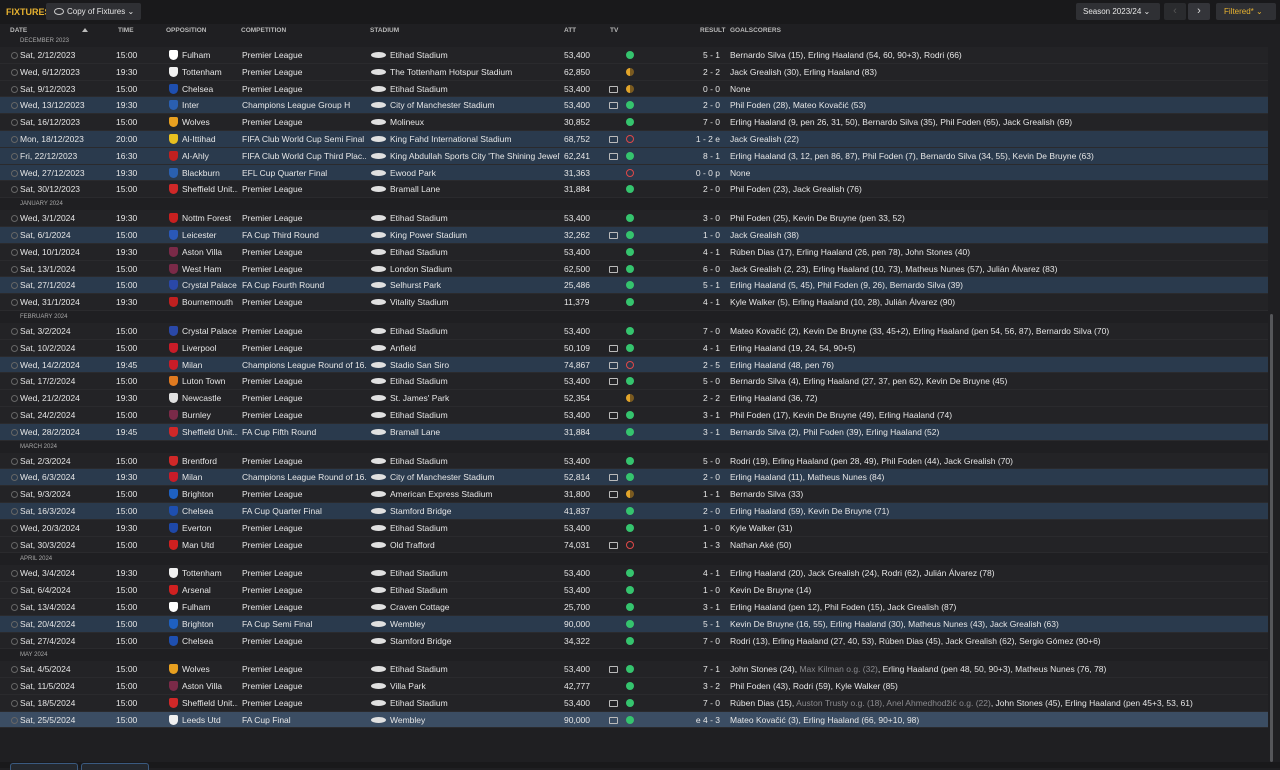  I want to click on opposition-link: Crystal Palace, so click(210, 331).